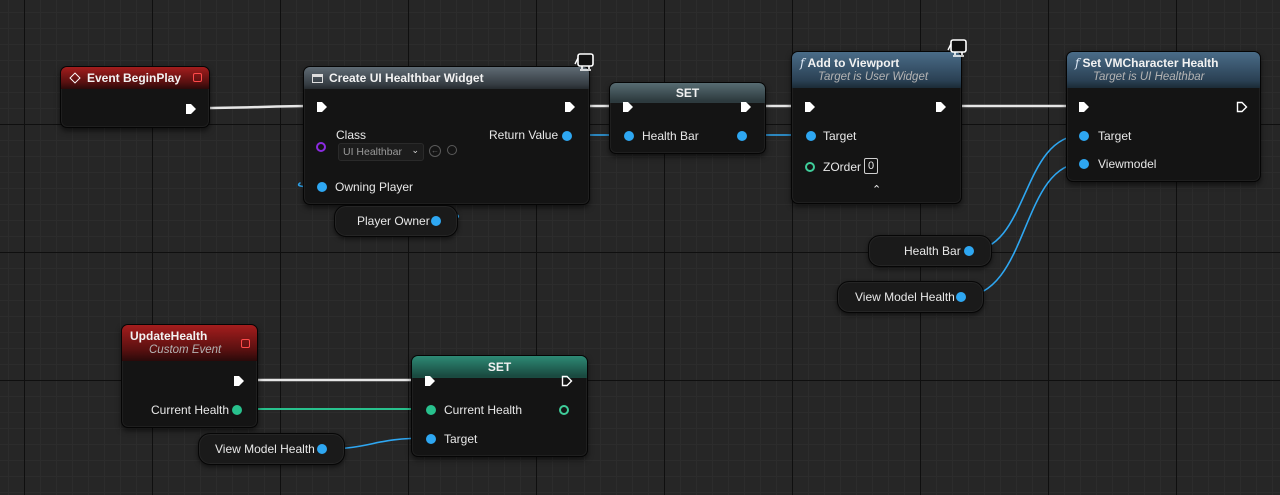 This screenshot has width=1280, height=495. What do you see at coordinates (189, 376) in the screenshot?
I see `update-health-event-node: UpdateHealth Custom Event Current Health` at bounding box center [189, 376].